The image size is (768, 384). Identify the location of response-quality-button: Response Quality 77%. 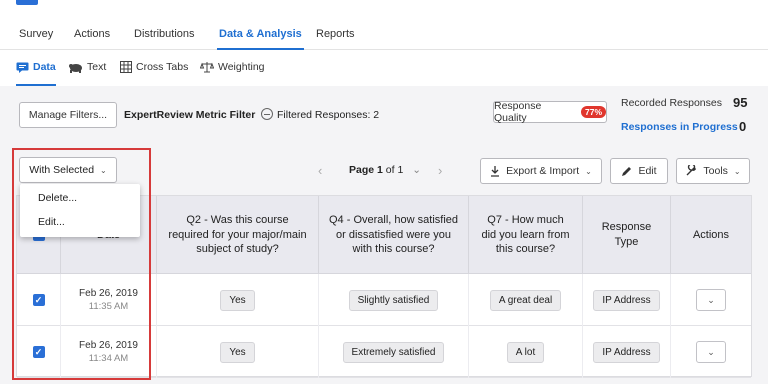
(550, 112).